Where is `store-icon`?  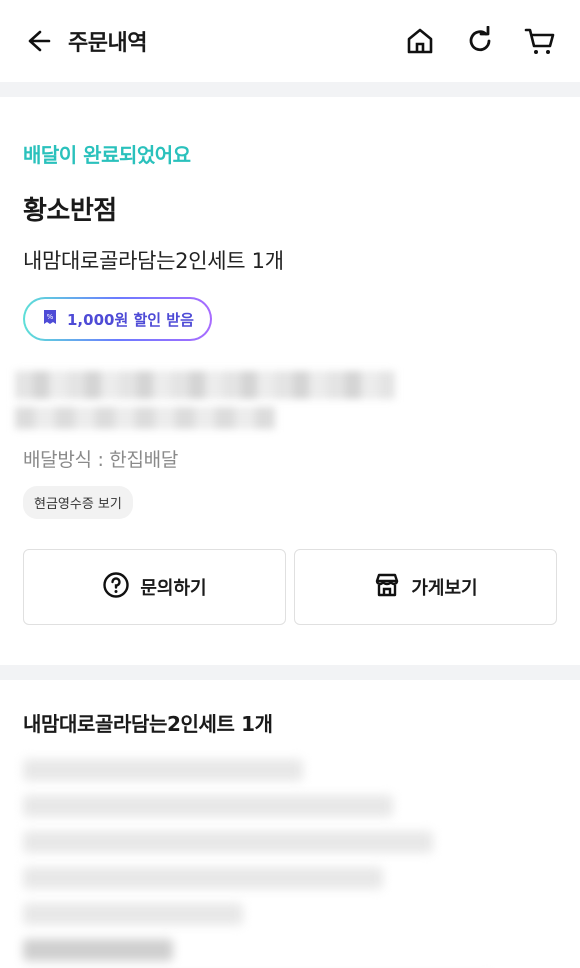 store-icon is located at coordinates (387, 587).